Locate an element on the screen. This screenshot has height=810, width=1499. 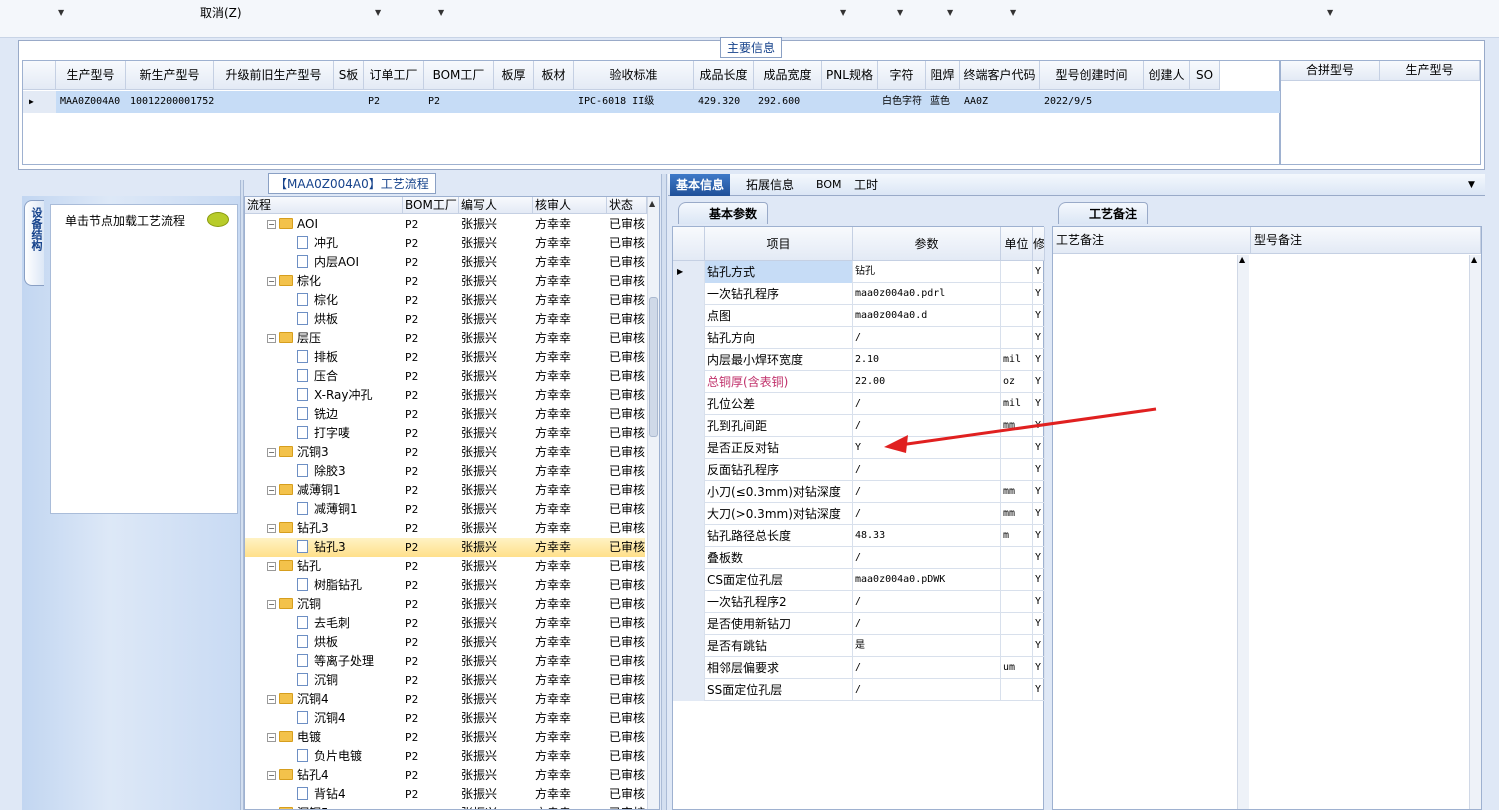
tree-row: 背钻4 P2 张振兴 方幸幸 已审核 is located at coordinates (445, 794).